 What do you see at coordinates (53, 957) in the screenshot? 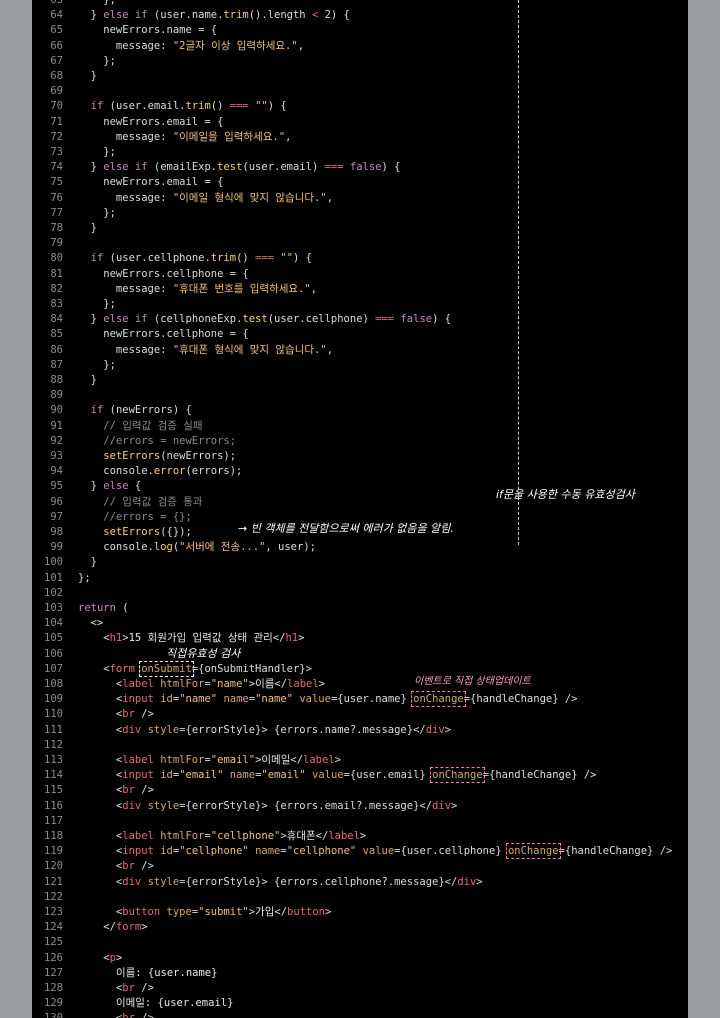
I see `line-number: 126` at bounding box center [53, 957].